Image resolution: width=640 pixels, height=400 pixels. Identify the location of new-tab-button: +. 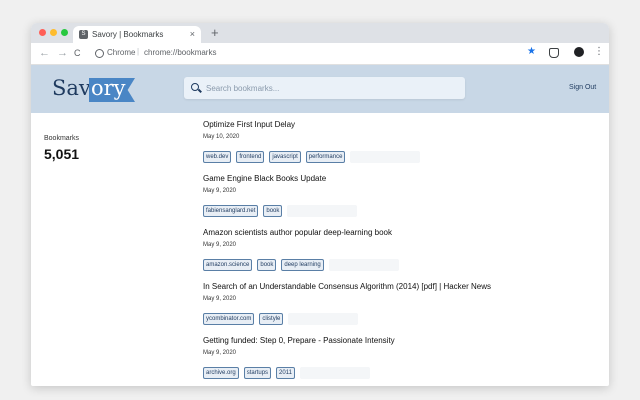
(215, 33).